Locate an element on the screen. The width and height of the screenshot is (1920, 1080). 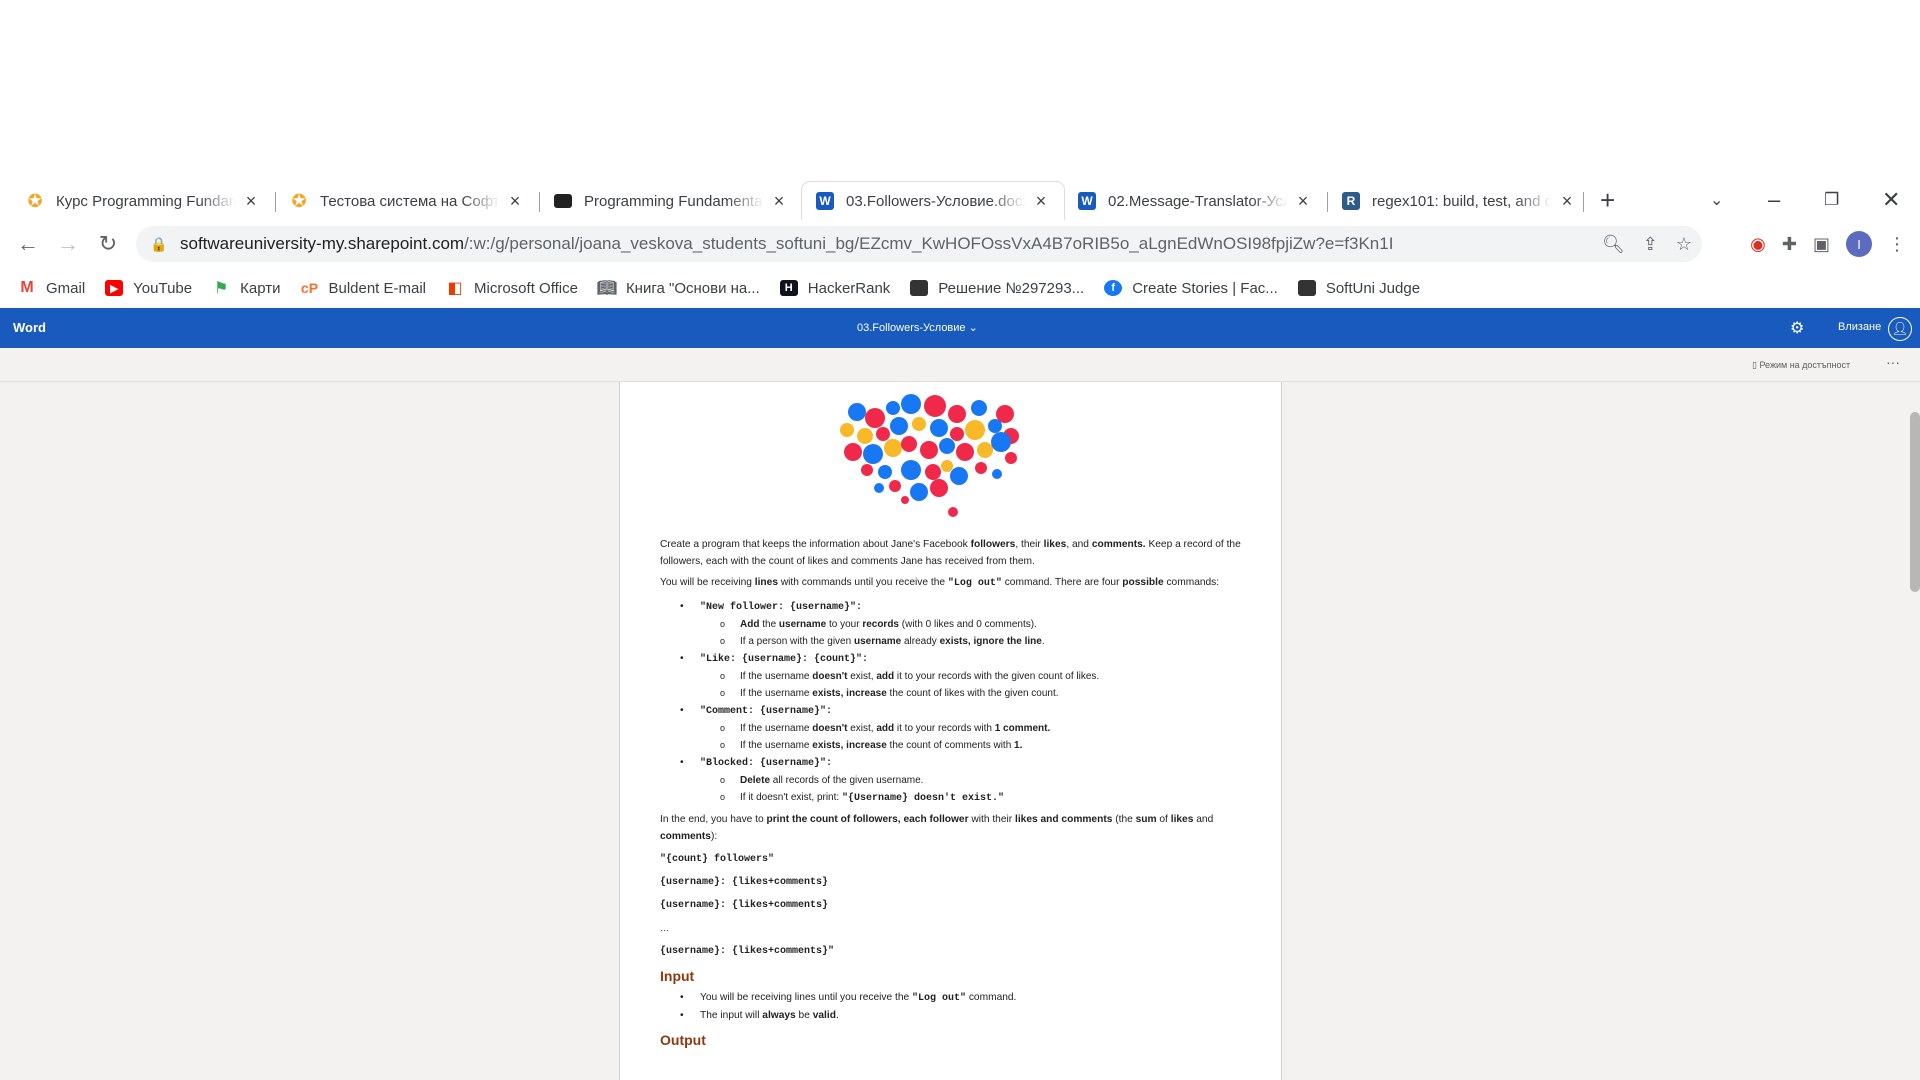
bookmark-maps: ⚑ Карти is located at coordinates (246, 288).